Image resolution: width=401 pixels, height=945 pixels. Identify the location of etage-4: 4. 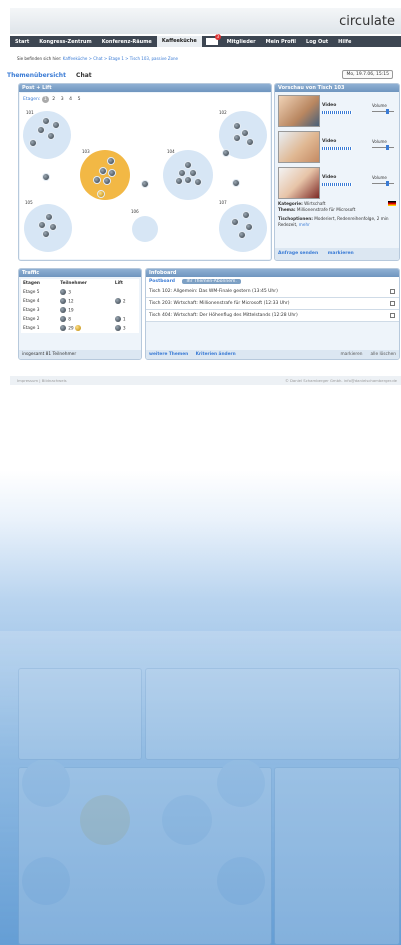
(70, 99).